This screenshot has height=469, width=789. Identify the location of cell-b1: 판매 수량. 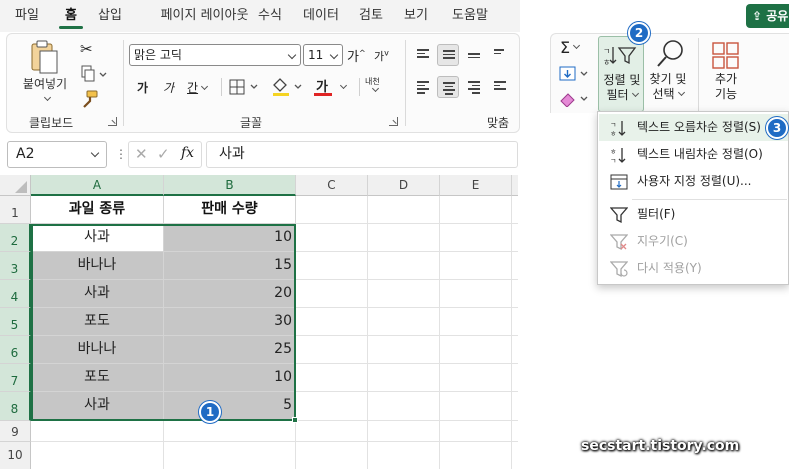
(230, 210).